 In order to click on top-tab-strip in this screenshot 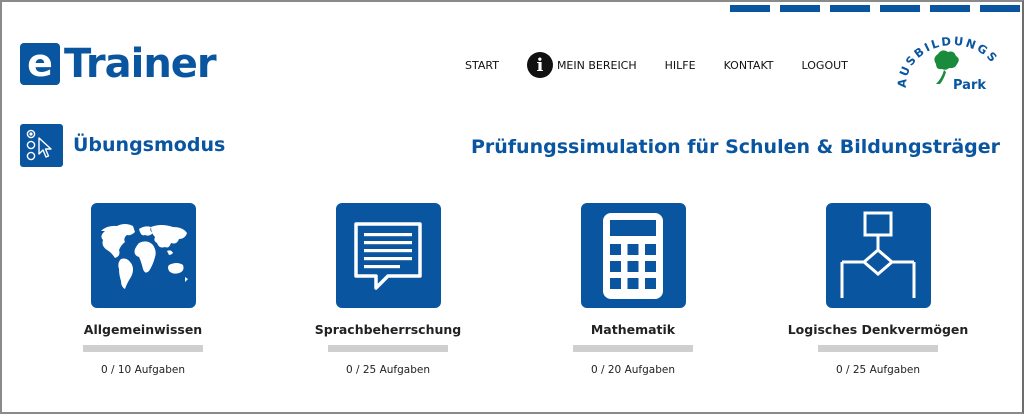, I will do `click(875, 8)`.